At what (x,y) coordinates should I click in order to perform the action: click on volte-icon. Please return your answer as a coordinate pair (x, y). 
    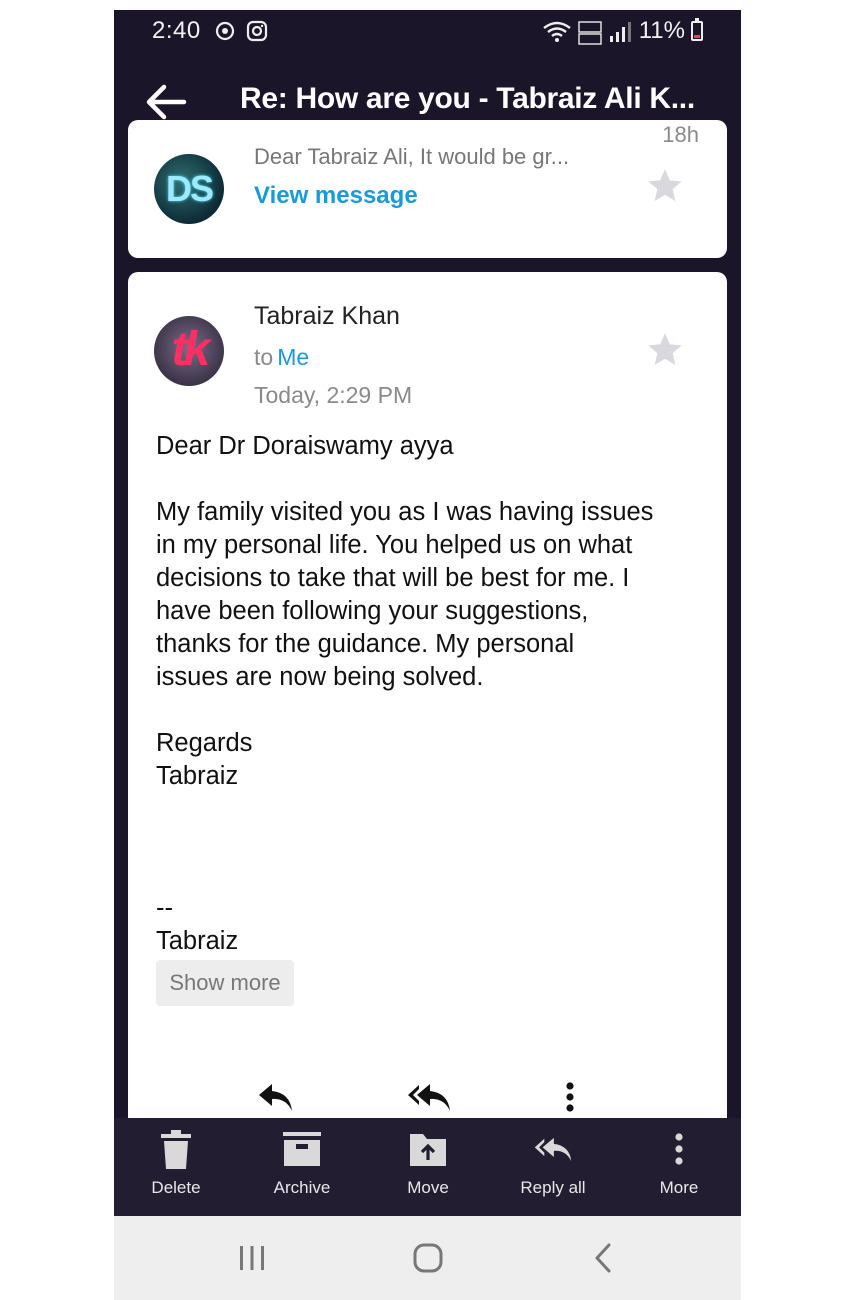
    Looking at the image, I should click on (590, 33).